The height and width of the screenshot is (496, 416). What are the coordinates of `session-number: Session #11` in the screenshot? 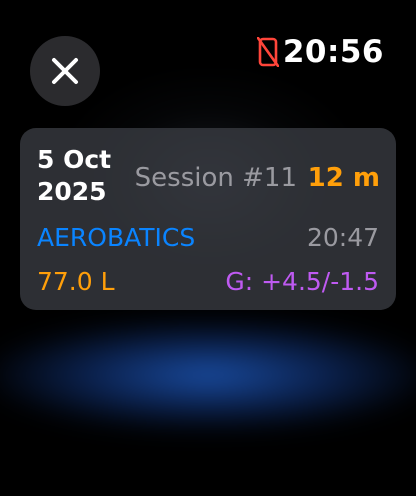 It's located at (215, 178).